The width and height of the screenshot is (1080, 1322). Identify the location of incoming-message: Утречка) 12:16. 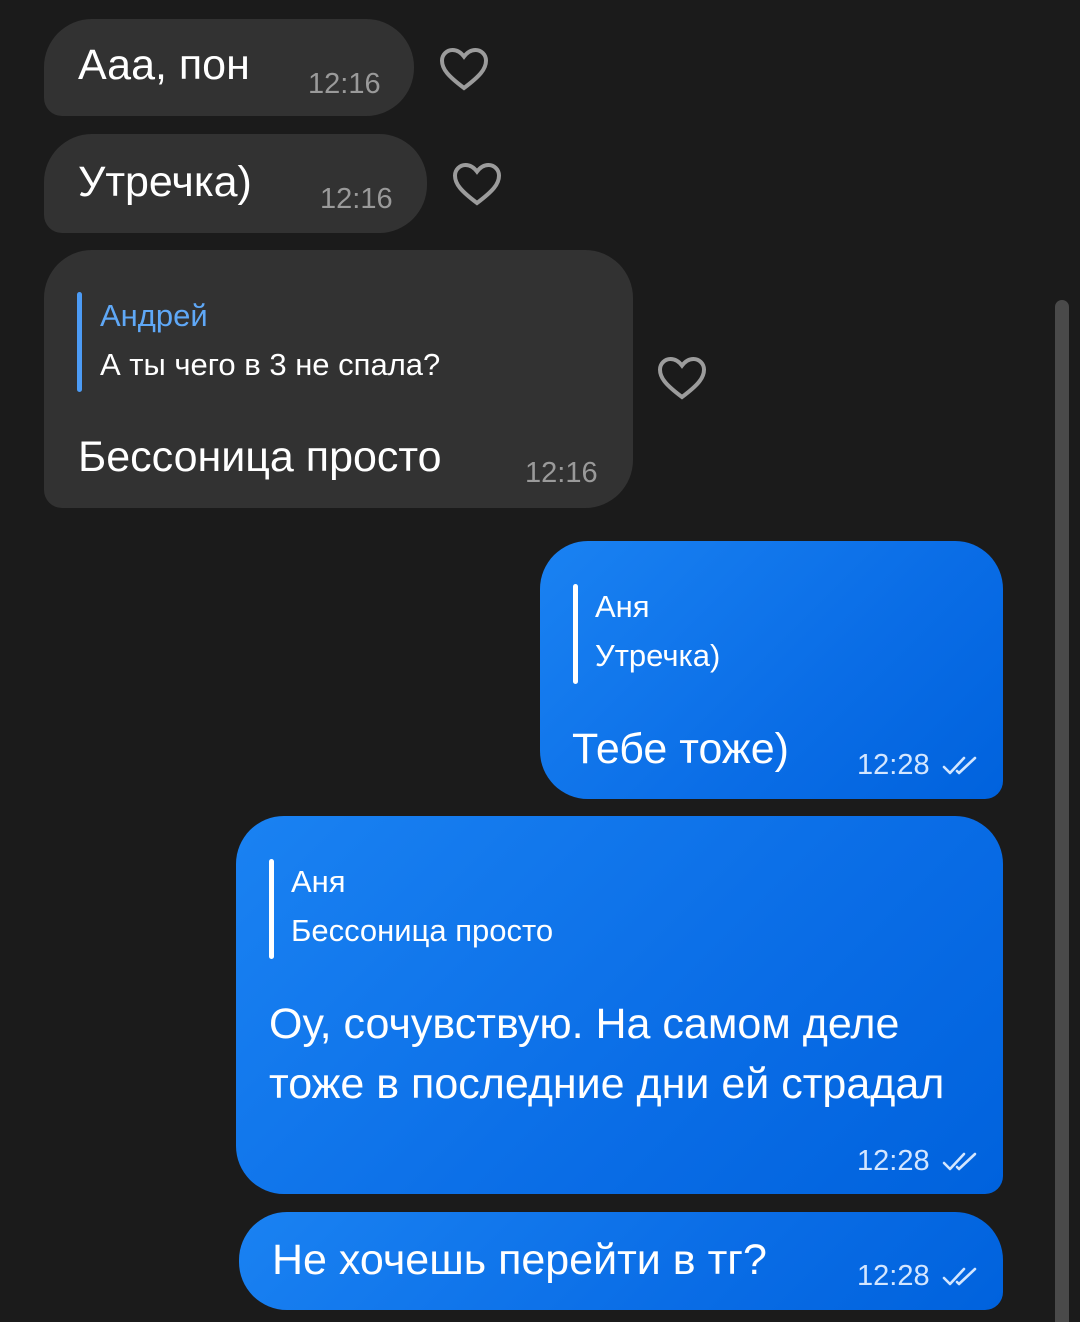
(235, 183).